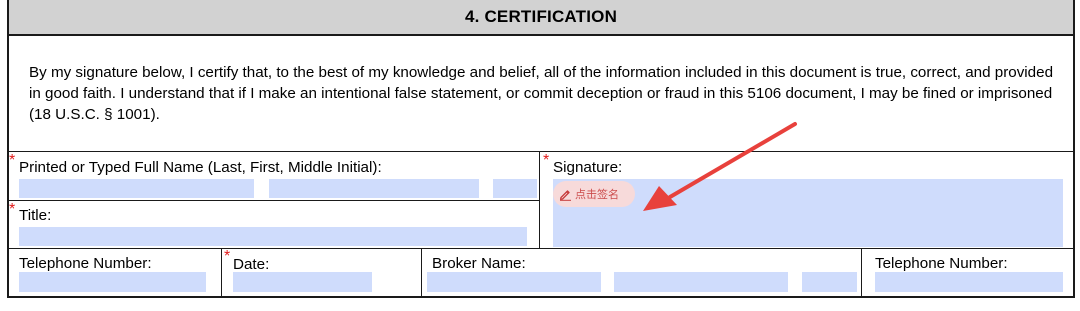  Describe the element at coordinates (273, 236) in the screenshot. I see `title-field` at that location.